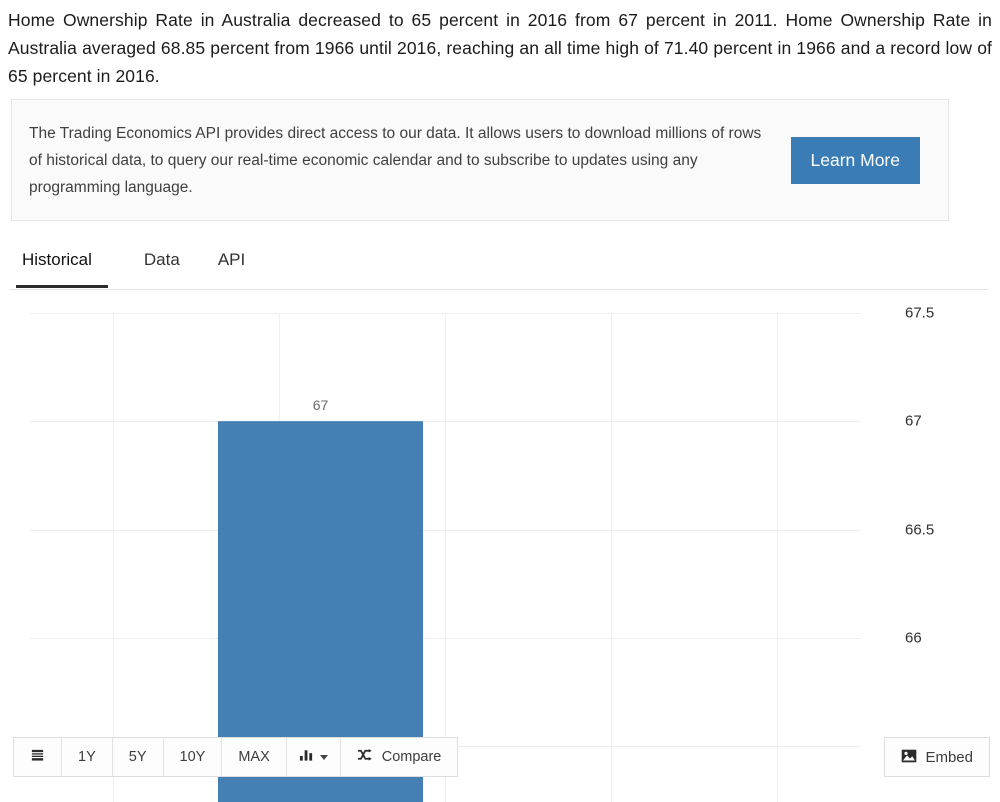 This screenshot has width=1000, height=802. Describe the element at coordinates (138, 757) in the screenshot. I see `range-5y-button: 5Y` at that location.